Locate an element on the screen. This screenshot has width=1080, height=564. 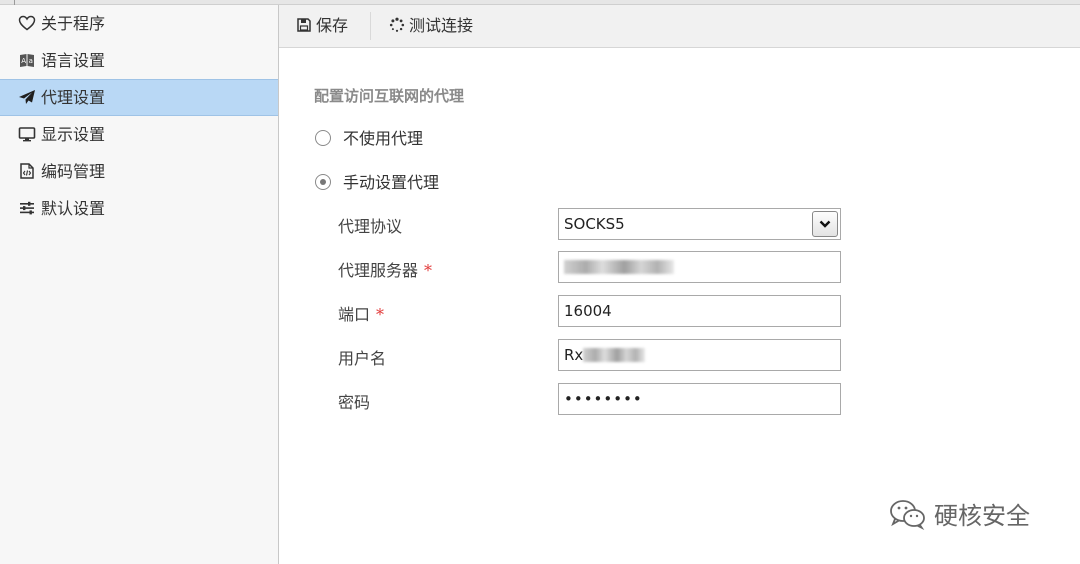
radio-no-proxy: 不使用代理 is located at coordinates (369, 137).